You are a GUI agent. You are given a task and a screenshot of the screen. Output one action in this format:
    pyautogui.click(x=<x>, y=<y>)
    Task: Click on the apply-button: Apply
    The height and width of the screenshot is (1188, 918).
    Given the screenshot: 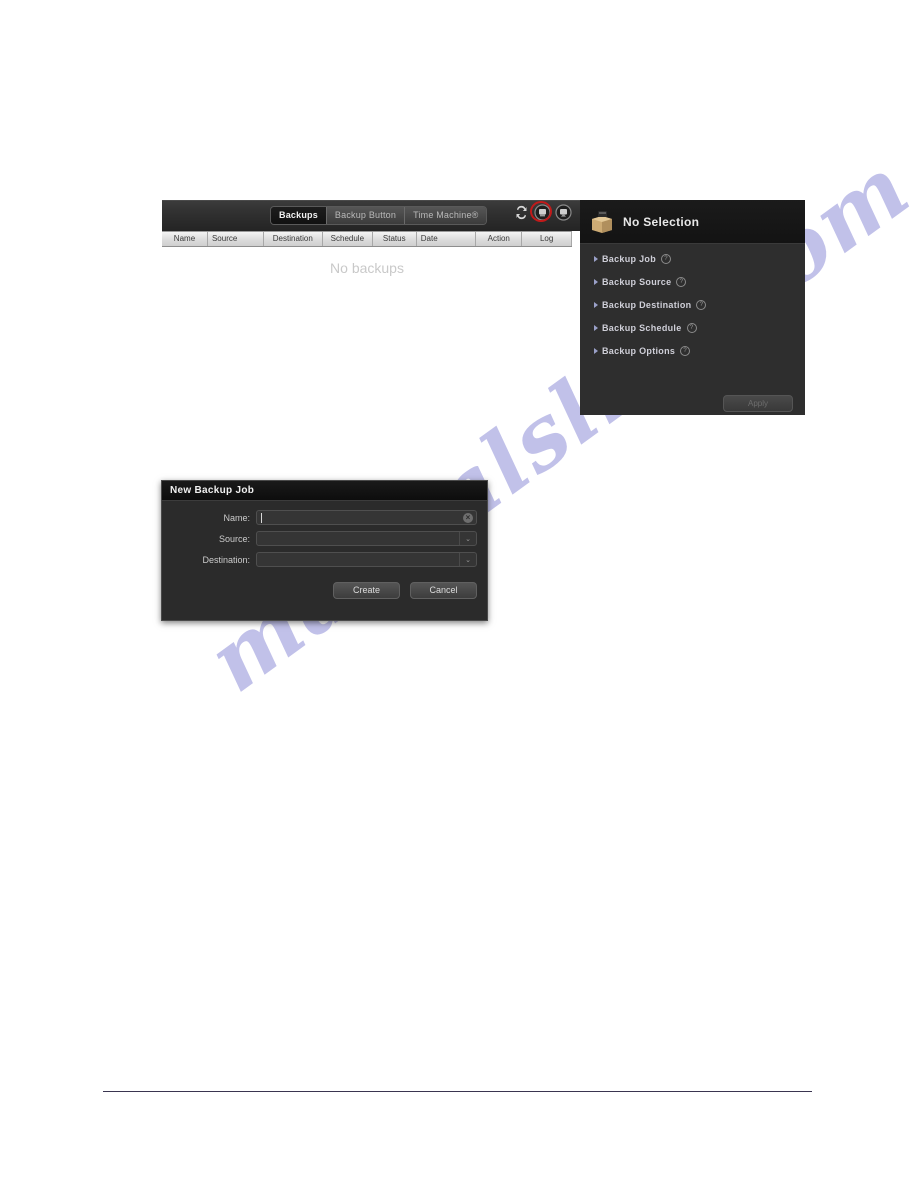 What is the action you would take?
    pyautogui.click(x=758, y=403)
    